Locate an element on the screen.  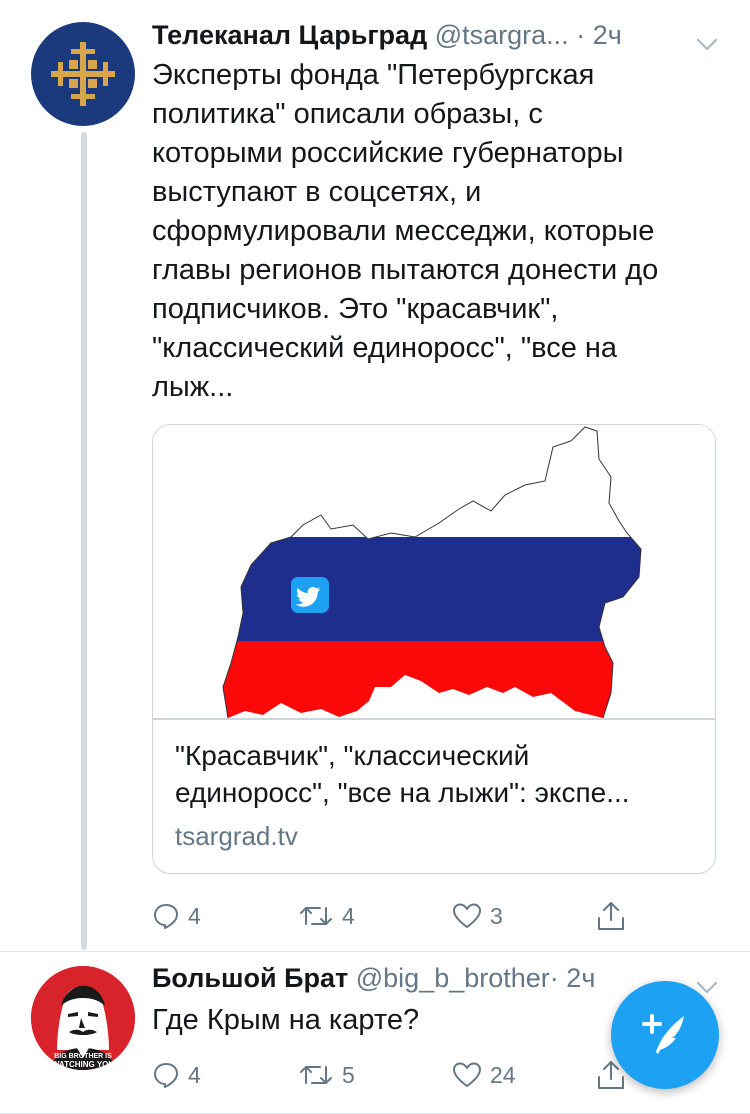
avatar-big-brother: BIG BROTHER IS WATCHING YOU is located at coordinates (83, 1018).